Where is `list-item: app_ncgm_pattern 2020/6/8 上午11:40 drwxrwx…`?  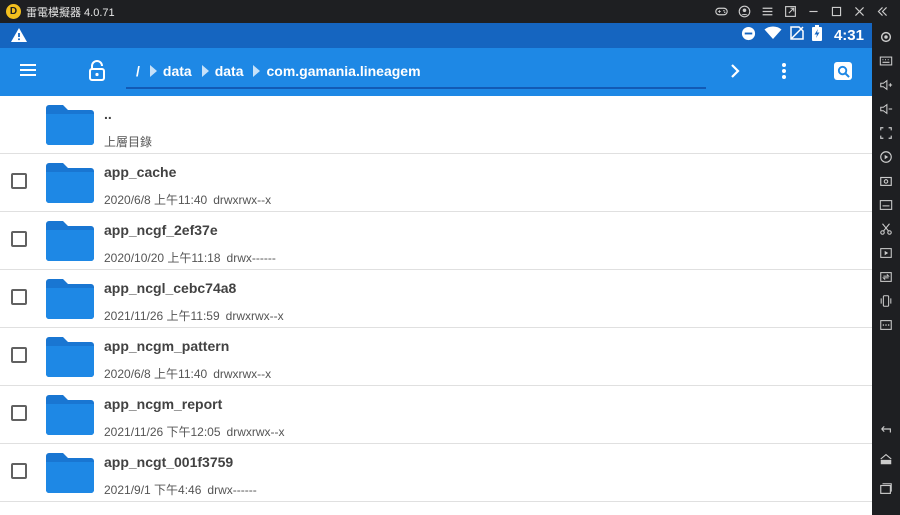
list-item: app_ncgm_pattern 2020/6/8 上午11:40 drwxrwx… is located at coordinates (436, 357).